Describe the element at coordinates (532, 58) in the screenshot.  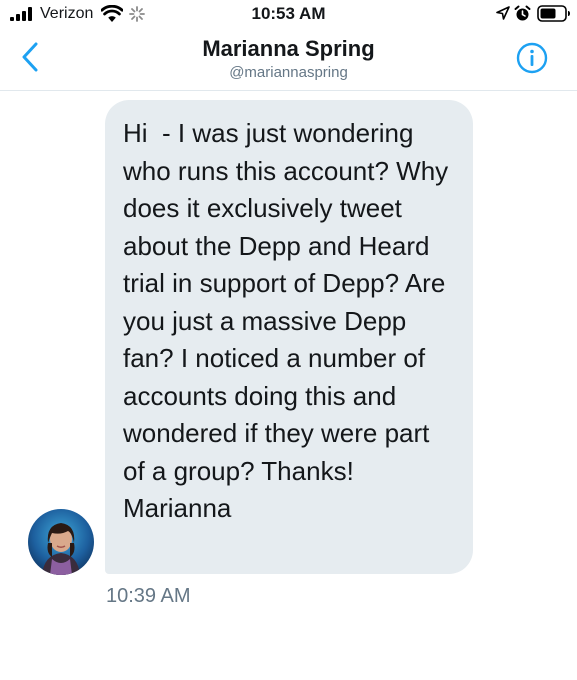
I see `info-circle-icon` at that location.